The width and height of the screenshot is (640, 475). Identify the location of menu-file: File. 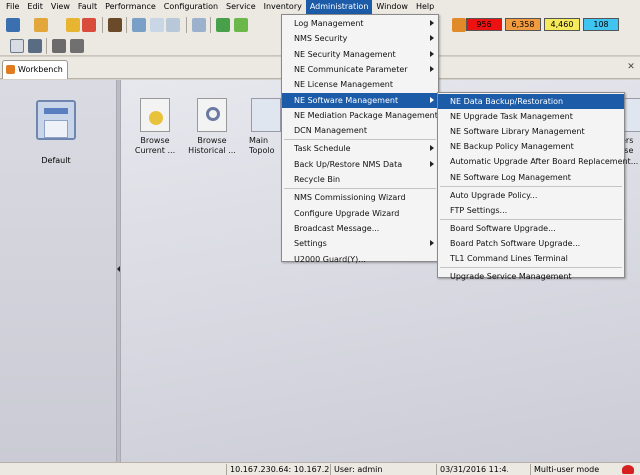
(12, 7).